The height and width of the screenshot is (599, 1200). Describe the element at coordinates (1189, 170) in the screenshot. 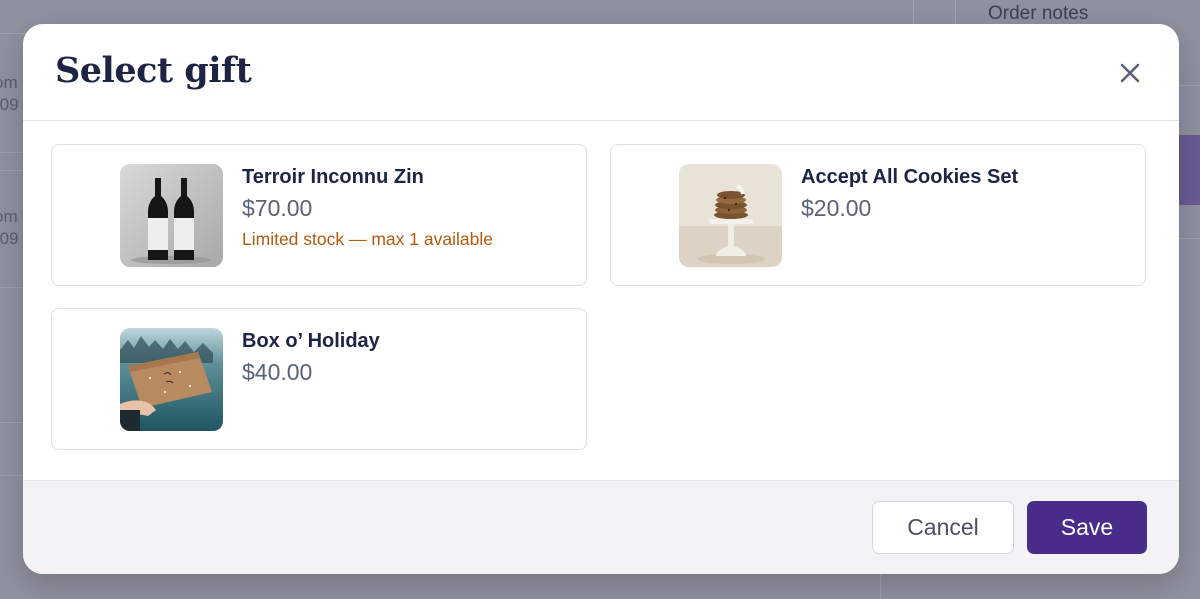

I see `background-button` at that location.